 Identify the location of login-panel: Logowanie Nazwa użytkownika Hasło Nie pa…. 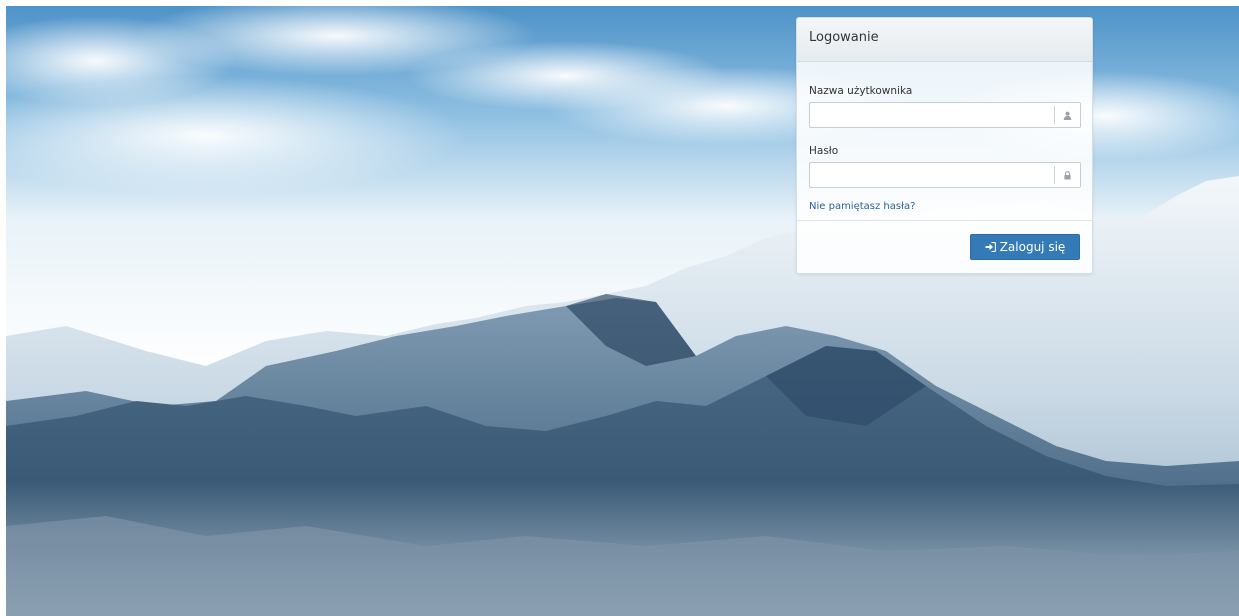
(944, 145).